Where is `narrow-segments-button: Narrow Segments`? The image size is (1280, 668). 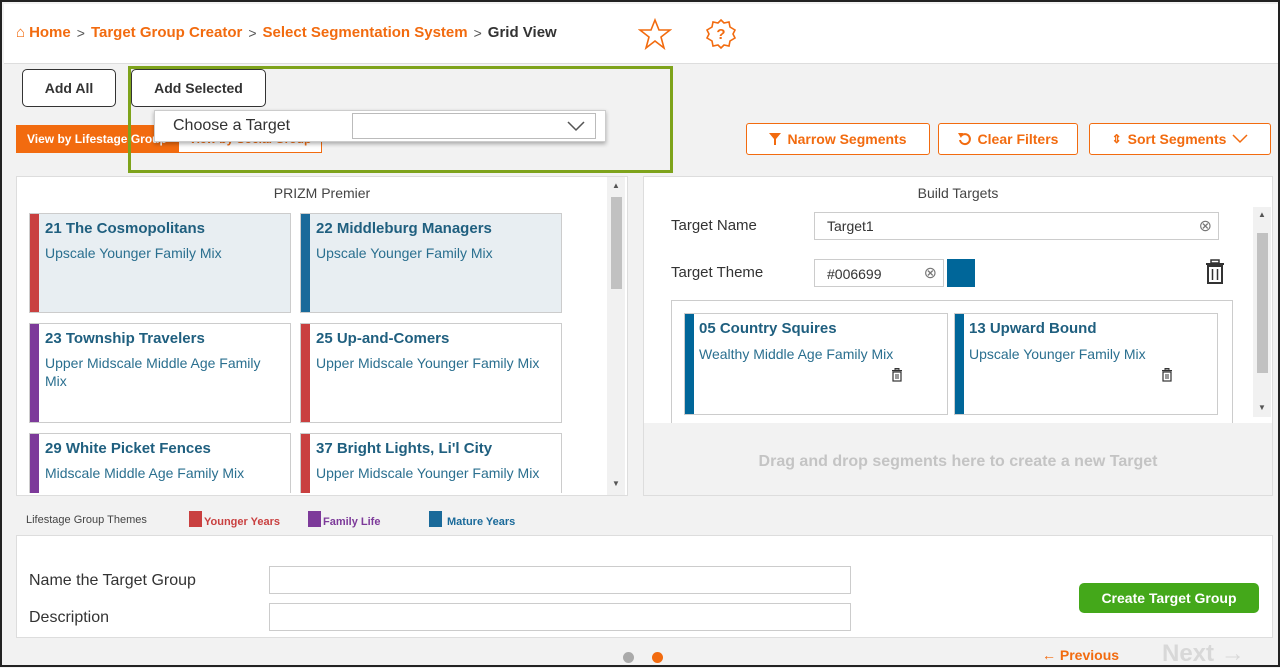
narrow-segments-button: Narrow Segments is located at coordinates (838, 139).